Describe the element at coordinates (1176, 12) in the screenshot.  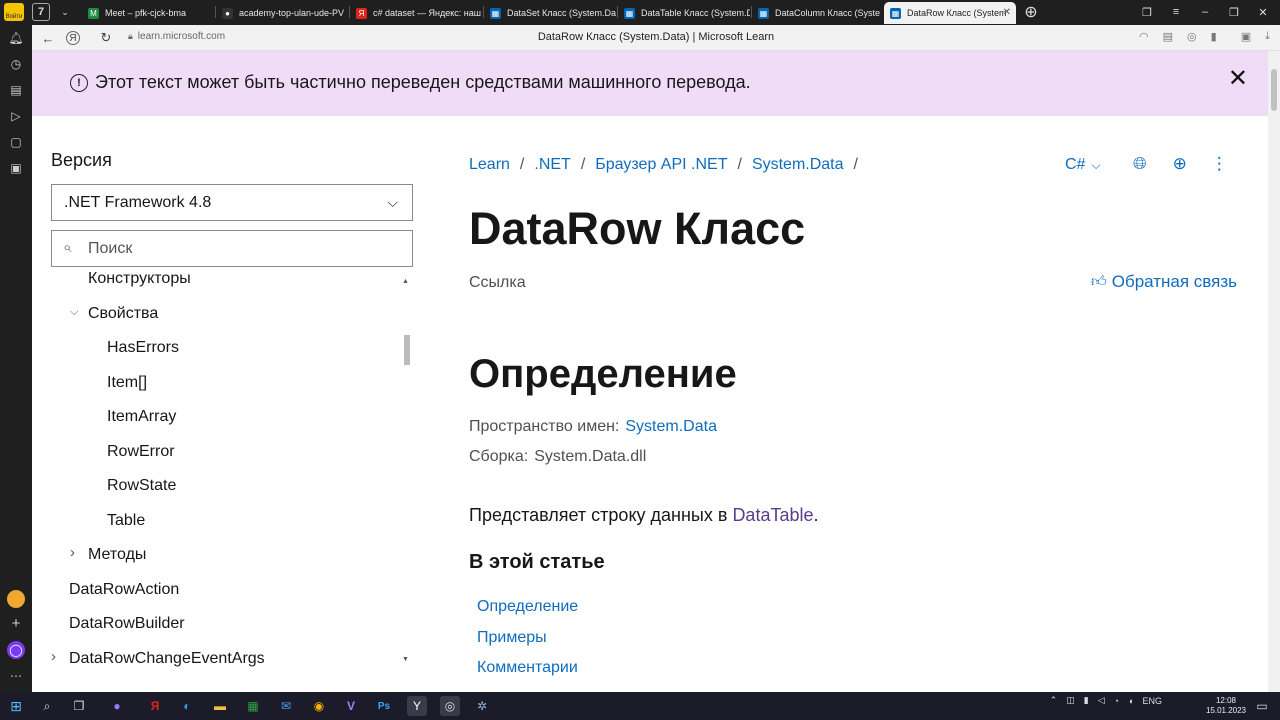
I see `menu-icon: ≡` at that location.